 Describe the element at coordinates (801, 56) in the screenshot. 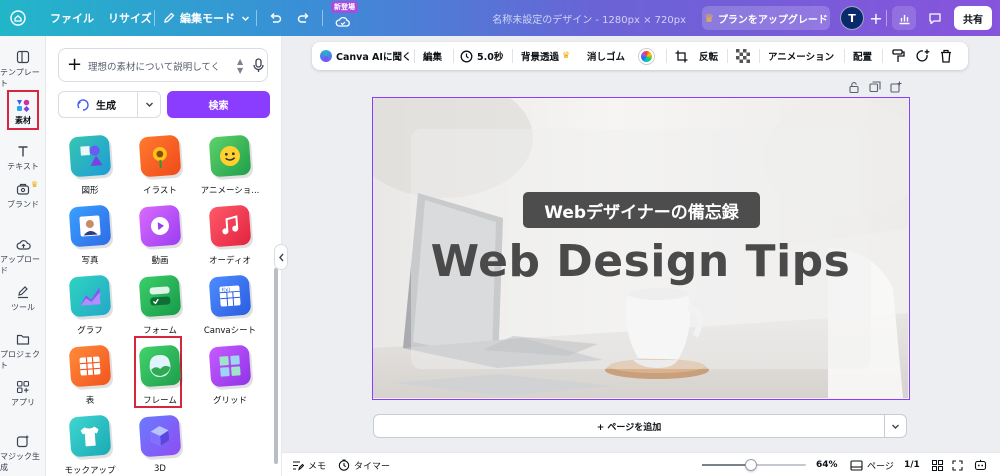

I see `animation-button: アニメーション` at that location.